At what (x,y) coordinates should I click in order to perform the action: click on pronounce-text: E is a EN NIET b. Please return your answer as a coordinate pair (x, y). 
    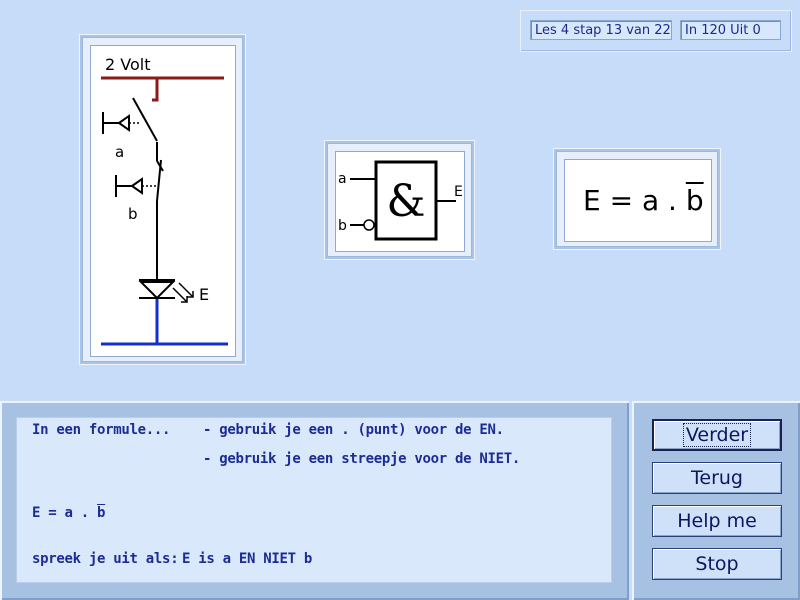
    Looking at the image, I should click on (247, 559).